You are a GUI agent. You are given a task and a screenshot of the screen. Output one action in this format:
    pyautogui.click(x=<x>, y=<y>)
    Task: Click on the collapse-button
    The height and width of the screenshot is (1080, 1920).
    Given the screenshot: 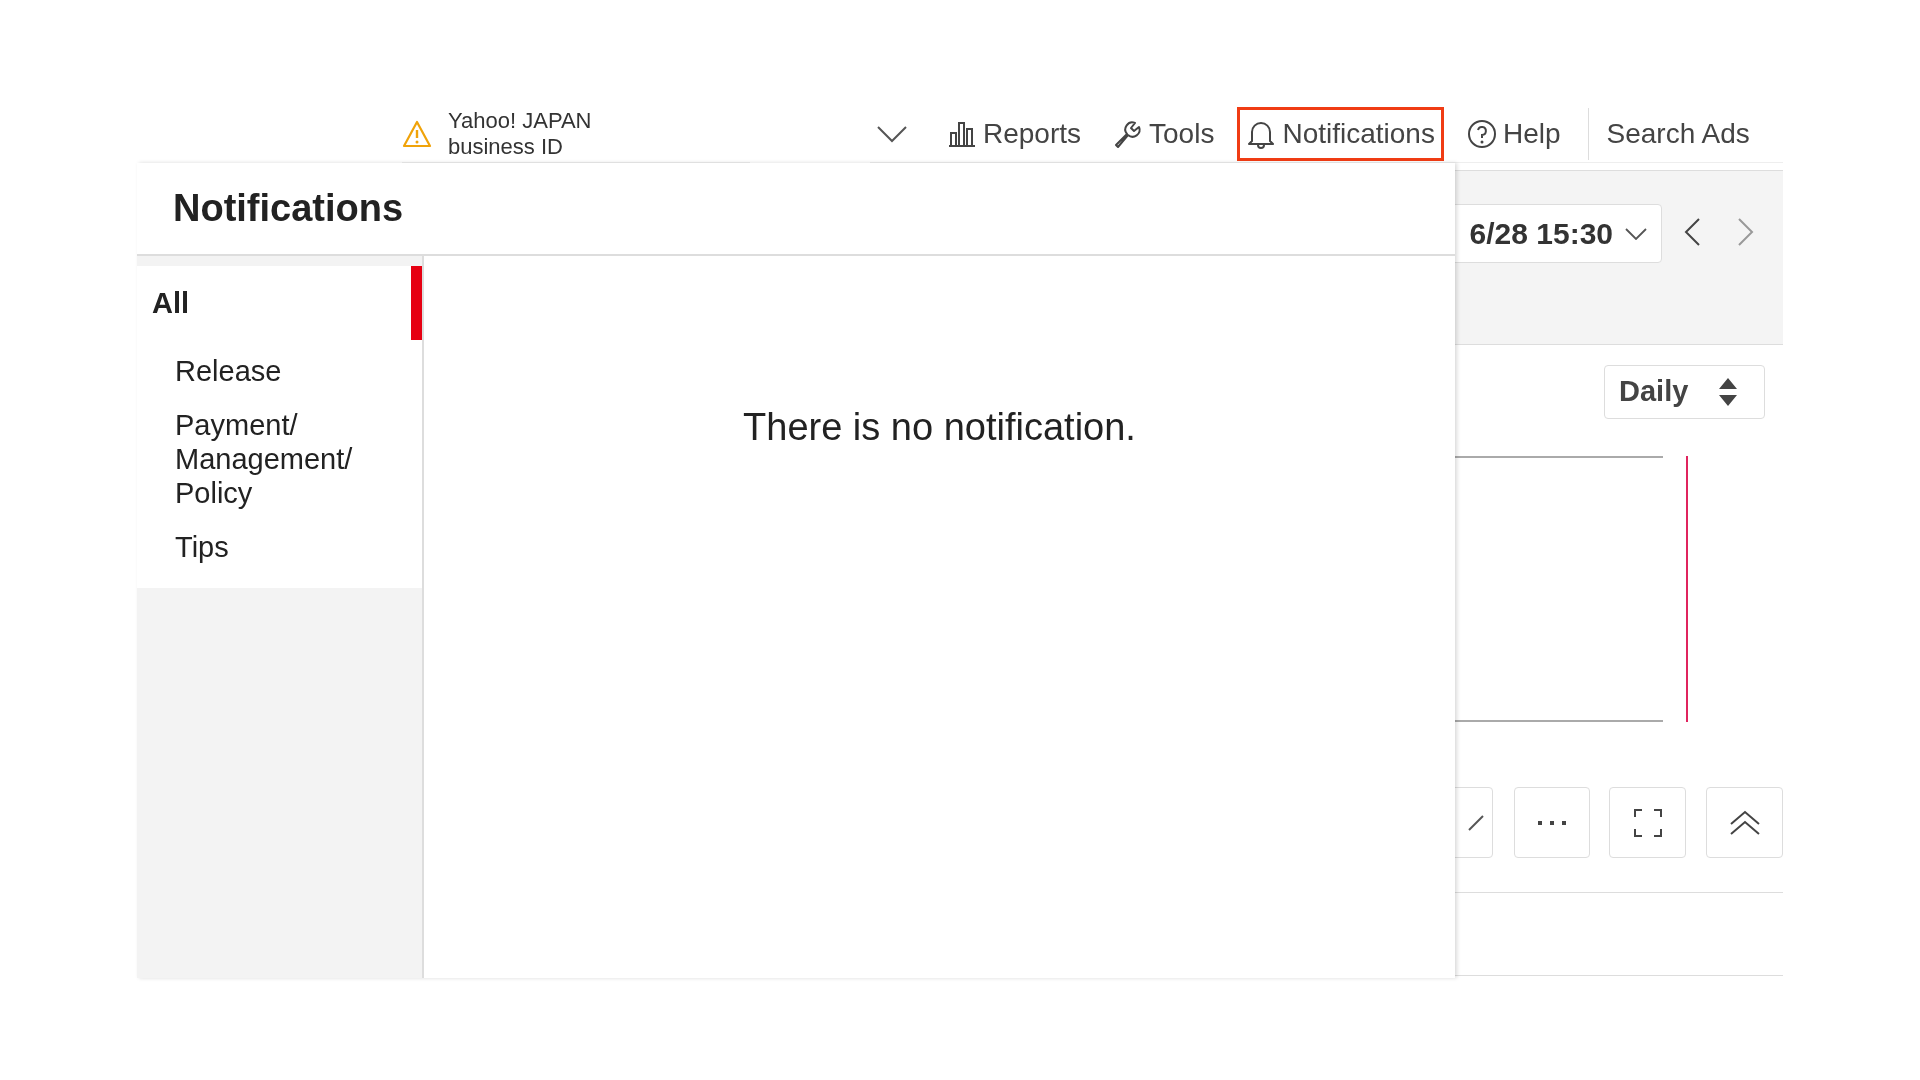 What is the action you would take?
    pyautogui.click(x=1744, y=822)
    